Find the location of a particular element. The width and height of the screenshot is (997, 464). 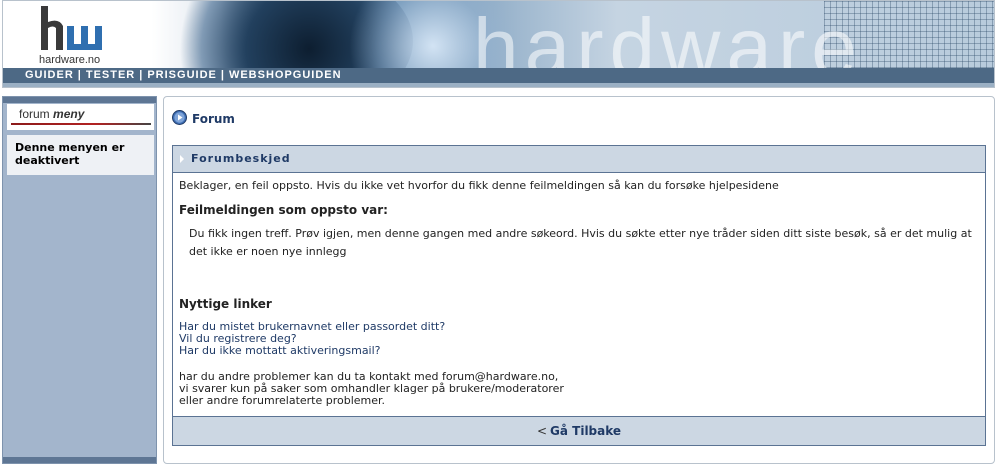

header-banner: hardware hardware.no is located at coordinates (498, 34).